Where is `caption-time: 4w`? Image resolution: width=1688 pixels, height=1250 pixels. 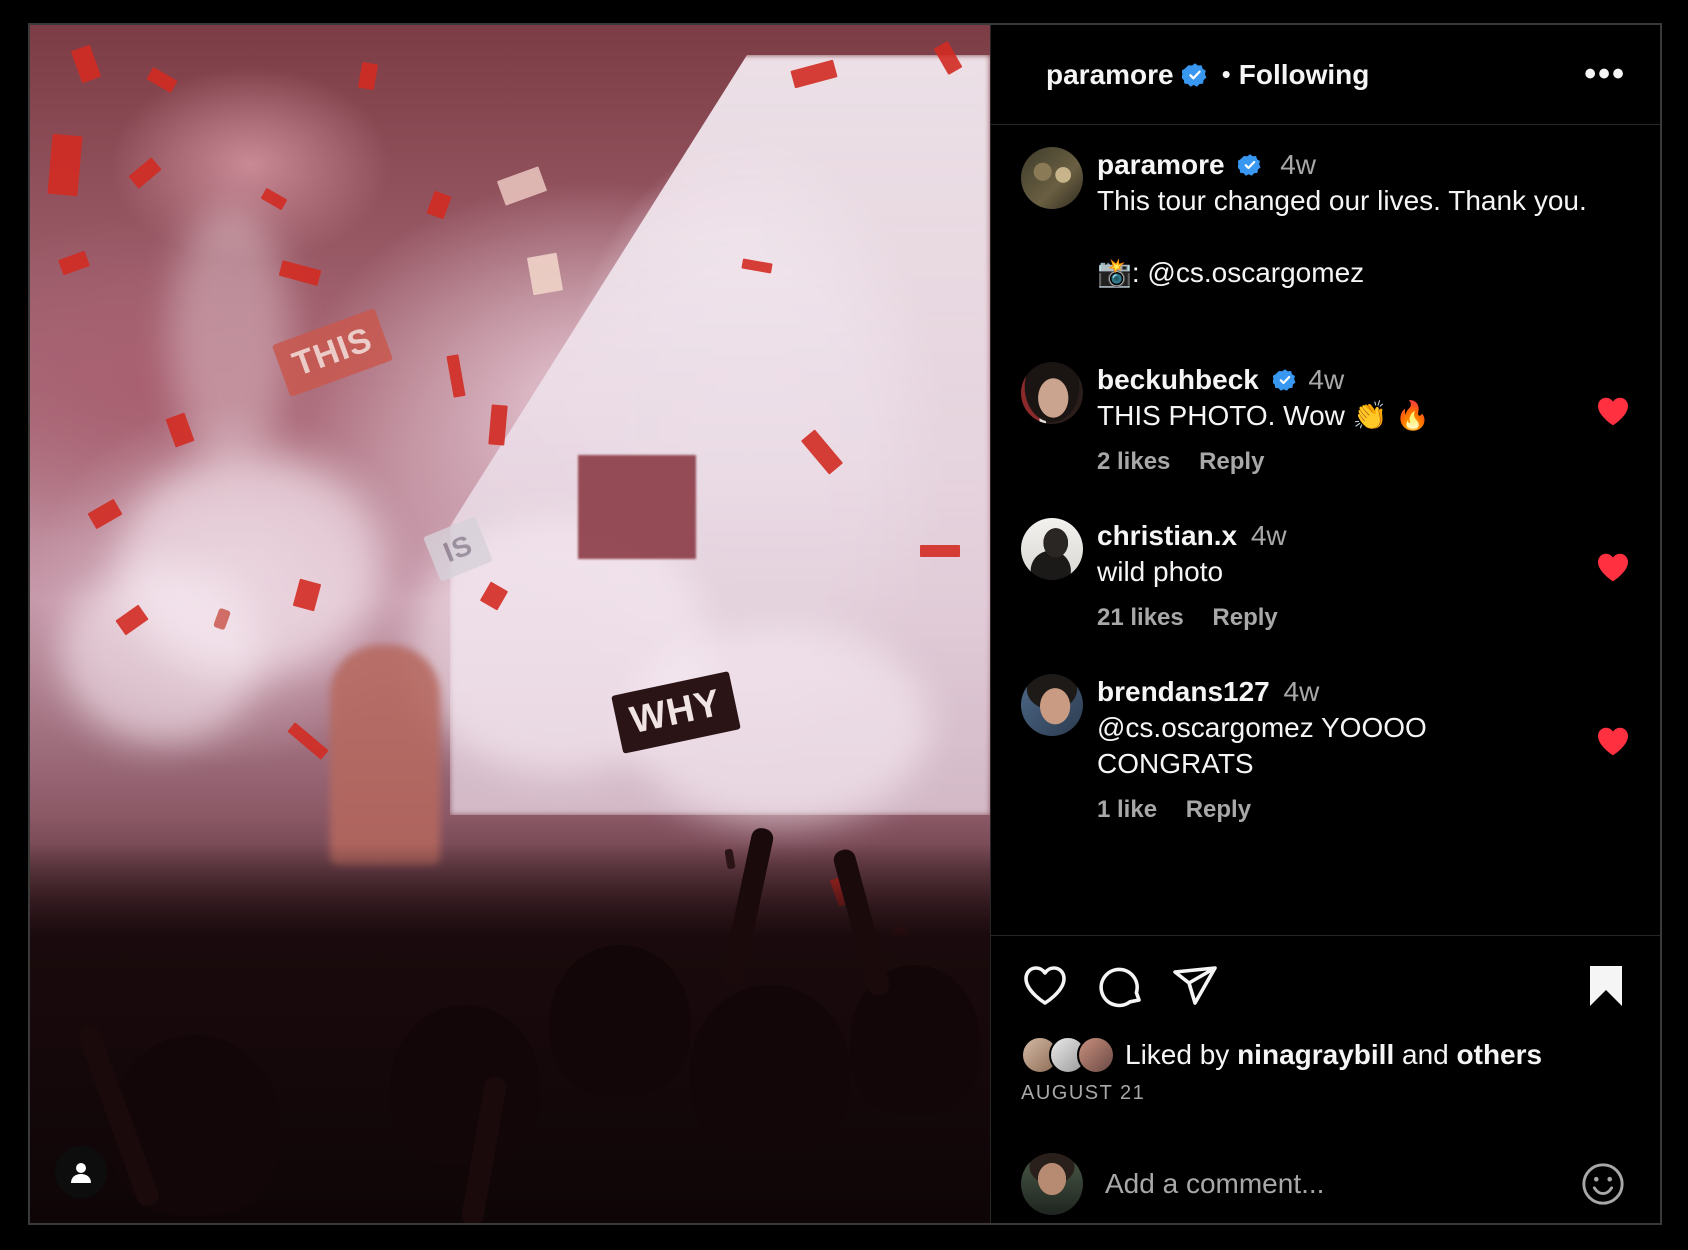
caption-time: 4w is located at coordinates (1298, 164).